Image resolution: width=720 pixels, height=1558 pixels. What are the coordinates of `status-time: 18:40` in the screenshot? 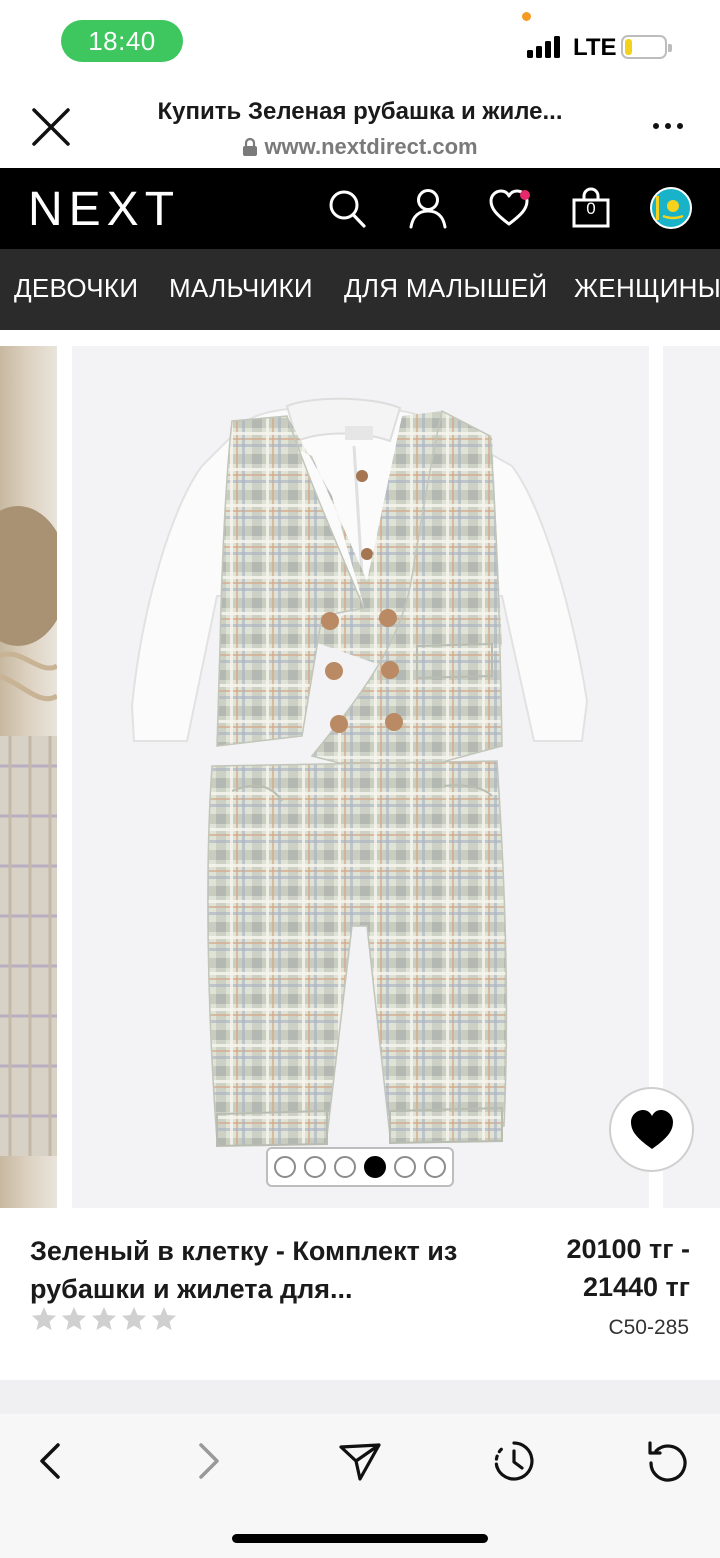 It's located at (122, 41).